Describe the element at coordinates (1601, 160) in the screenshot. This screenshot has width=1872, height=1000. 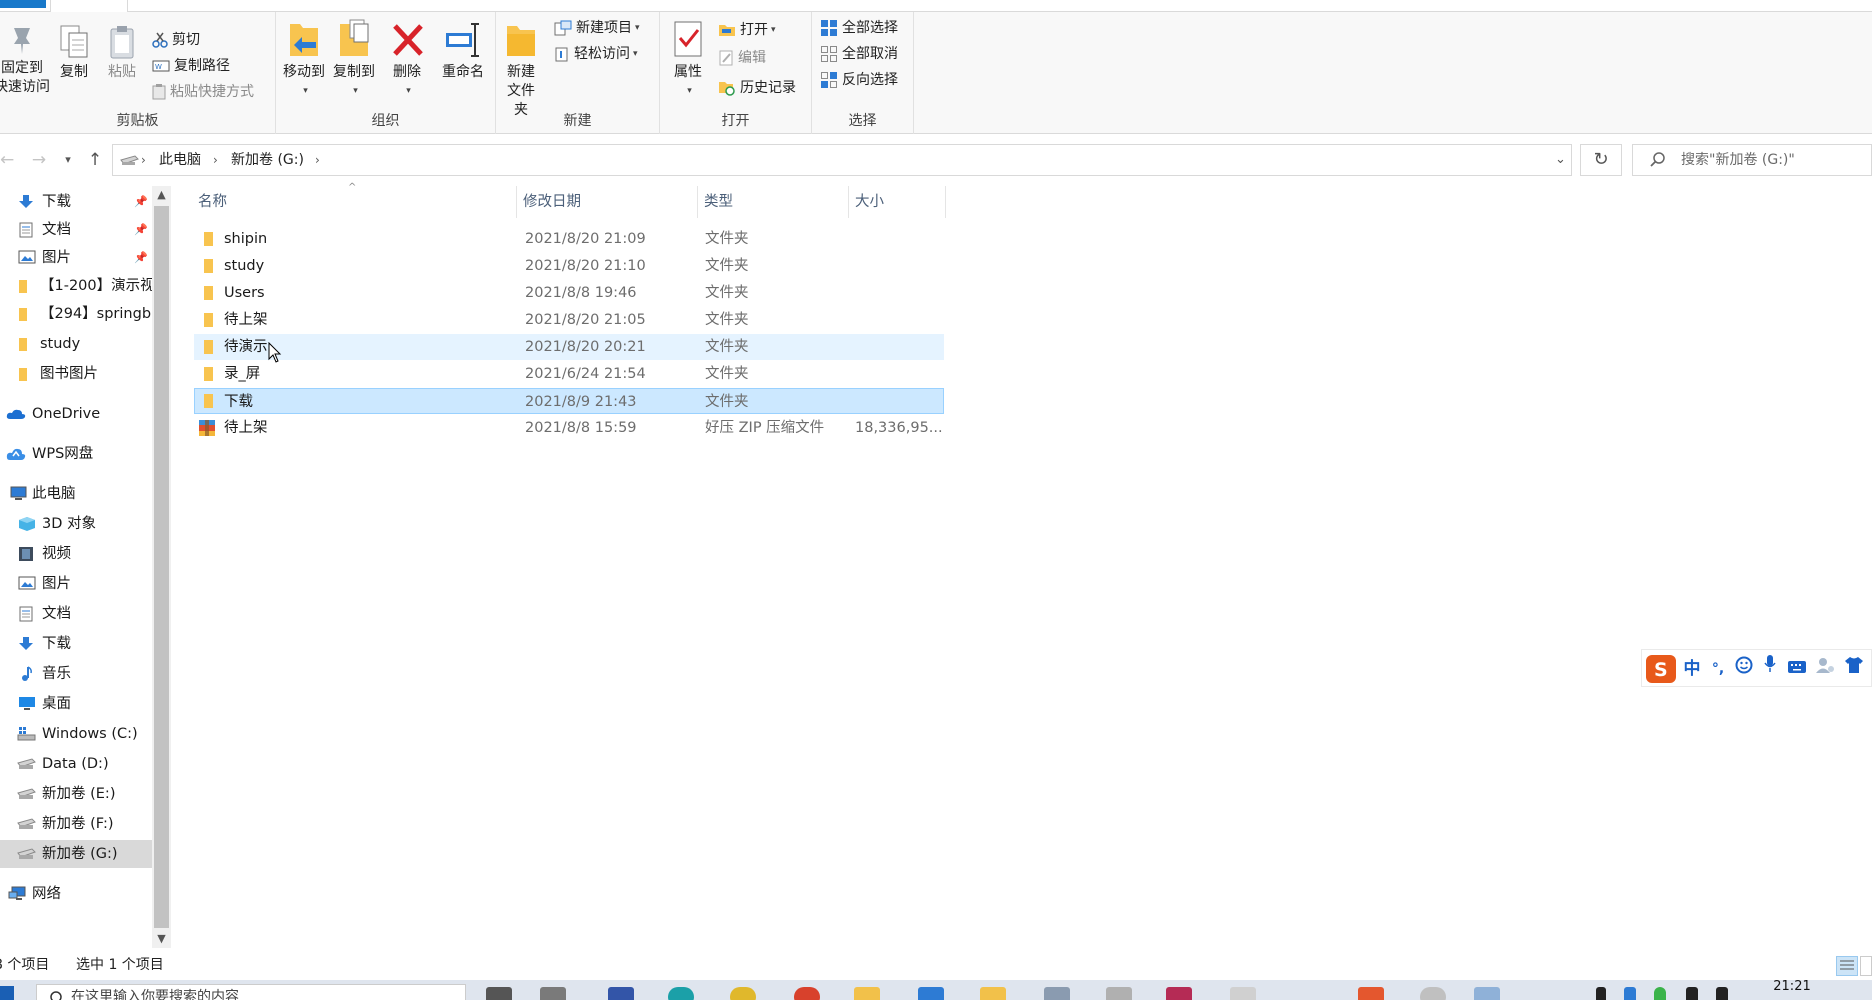
I see `refresh-button: ↻` at that location.